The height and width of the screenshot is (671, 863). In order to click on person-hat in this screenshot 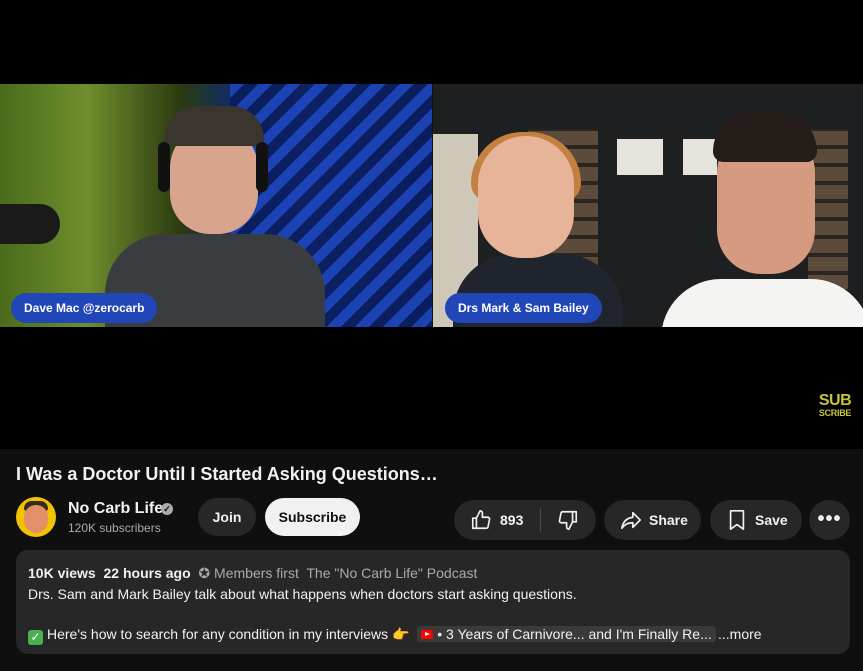, I will do `click(214, 126)`.